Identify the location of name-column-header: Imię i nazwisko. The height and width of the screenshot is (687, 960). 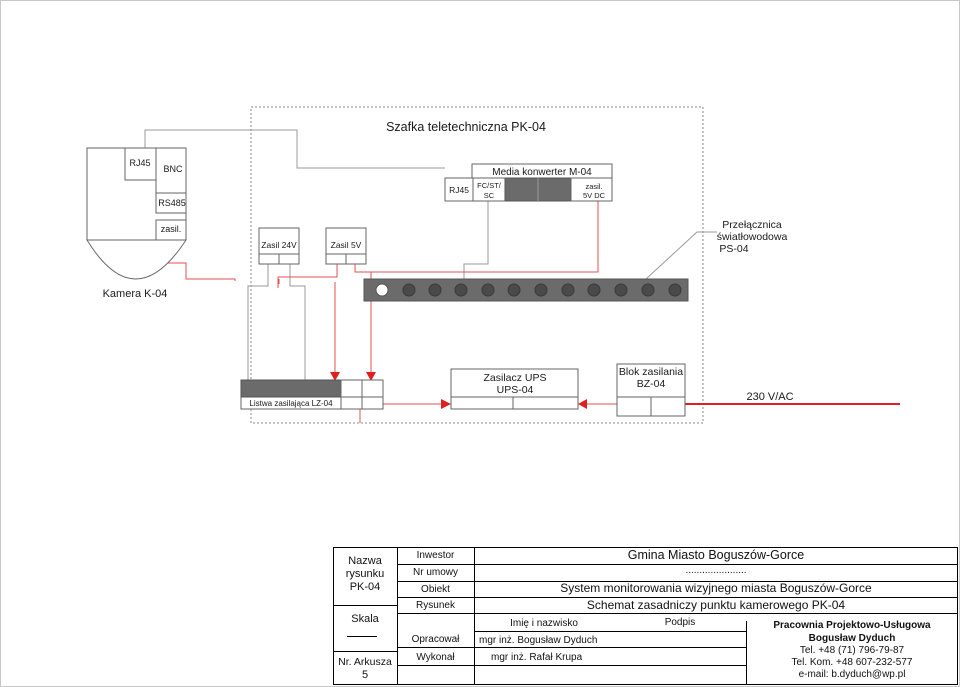
(544, 623).